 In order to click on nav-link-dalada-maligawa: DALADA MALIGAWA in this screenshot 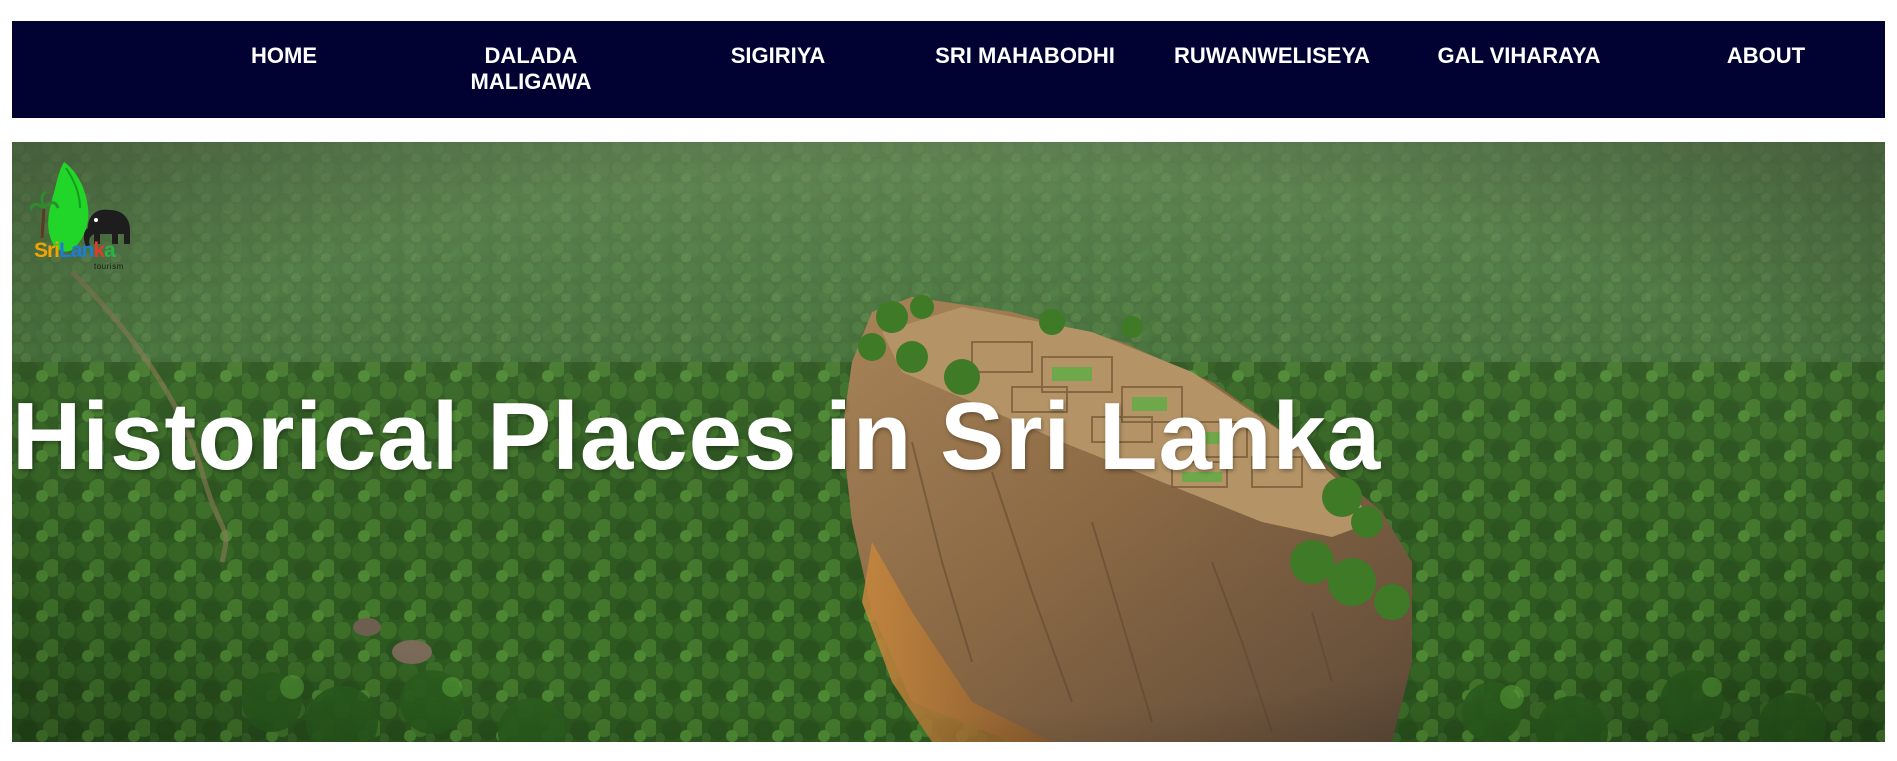, I will do `click(531, 69)`.